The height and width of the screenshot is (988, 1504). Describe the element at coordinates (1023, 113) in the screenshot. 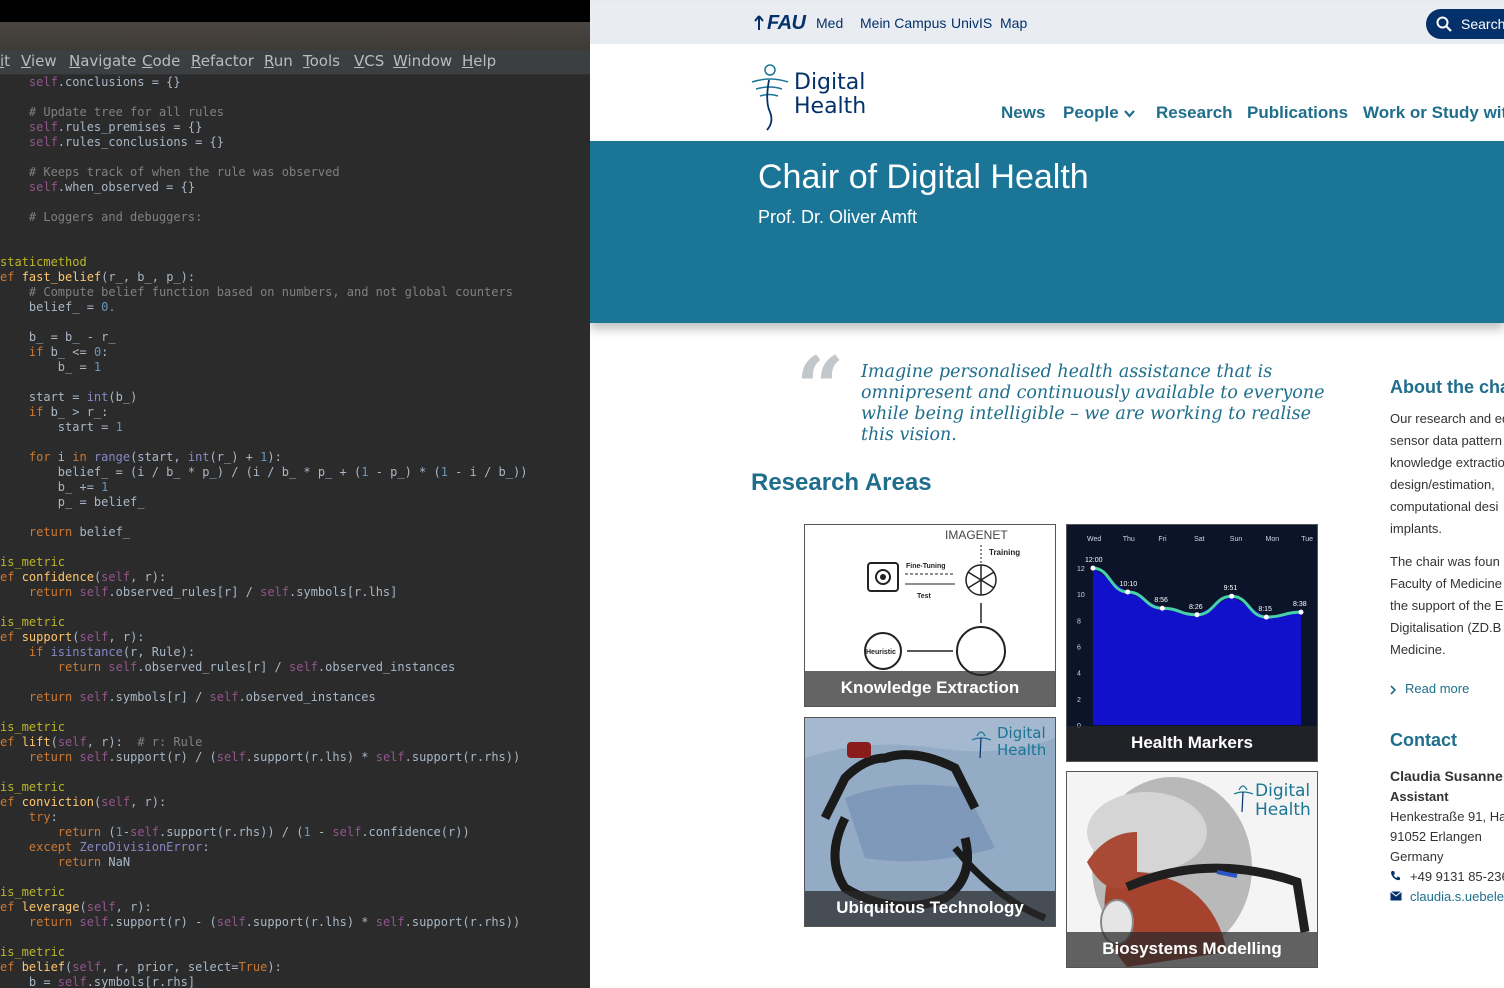

I see `nav-news: News` at that location.